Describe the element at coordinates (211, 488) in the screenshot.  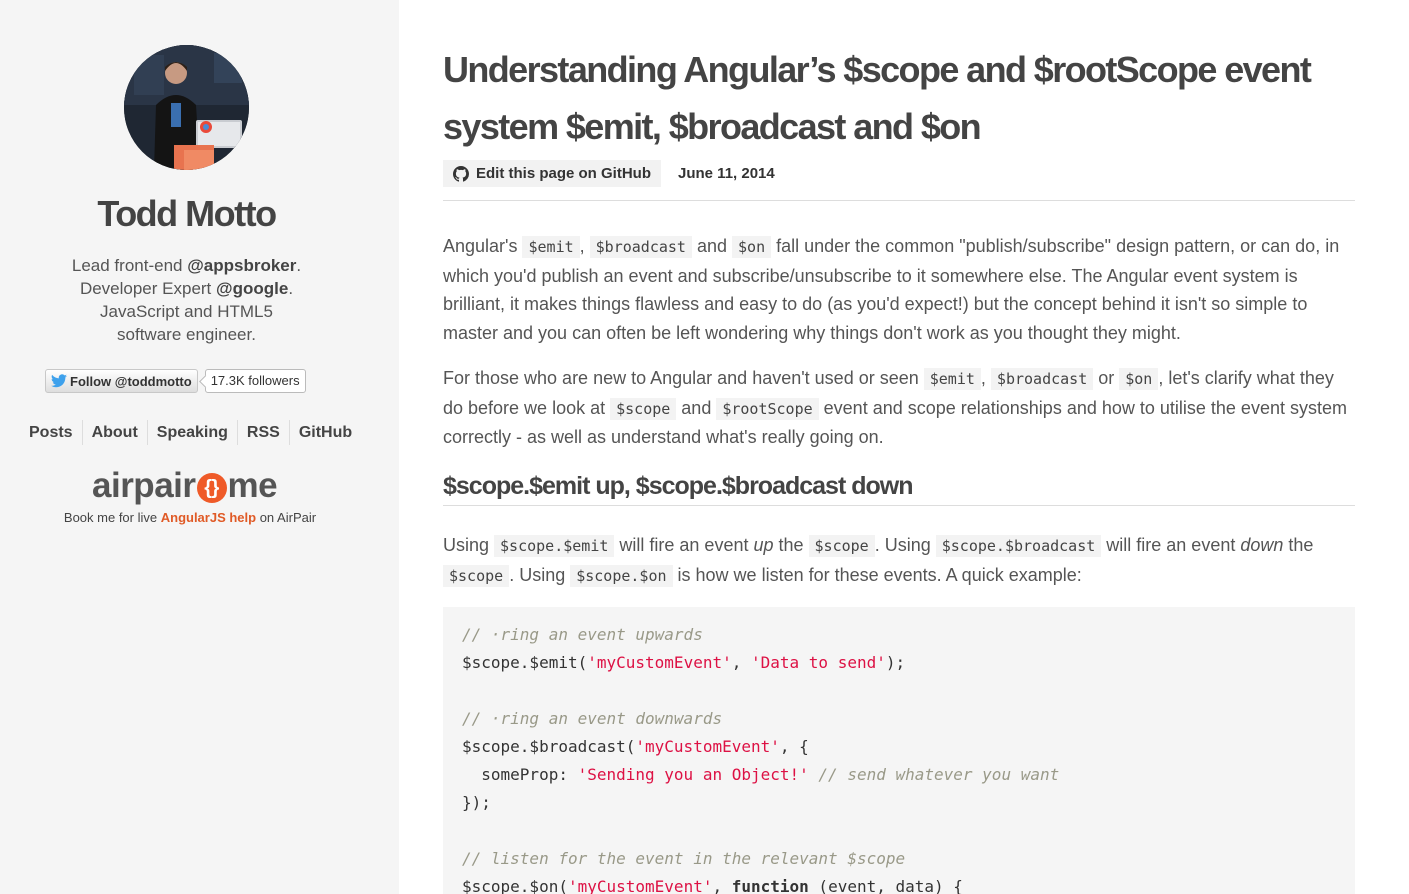
I see `airpair-braces-icon: {}` at that location.